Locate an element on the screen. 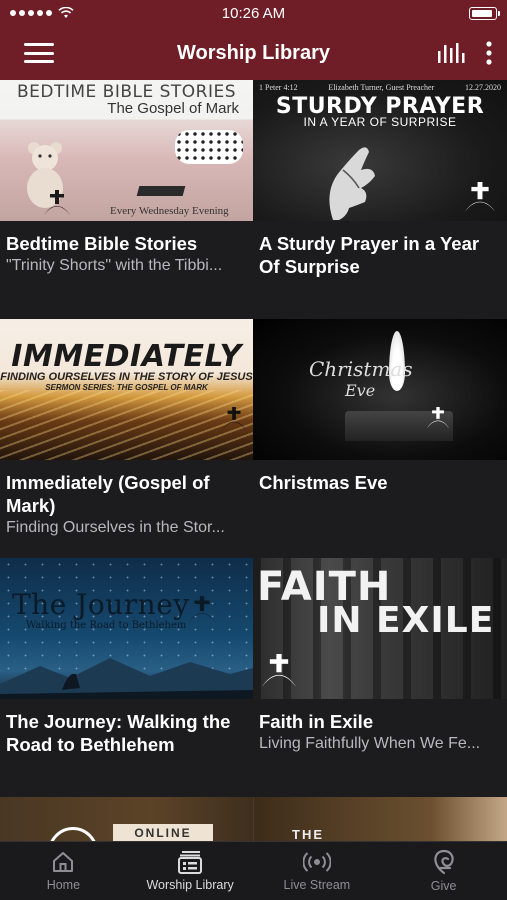 Image resolution: width=507 pixels, height=900 pixels. app-header: Worship Library is located at coordinates (253, 53).